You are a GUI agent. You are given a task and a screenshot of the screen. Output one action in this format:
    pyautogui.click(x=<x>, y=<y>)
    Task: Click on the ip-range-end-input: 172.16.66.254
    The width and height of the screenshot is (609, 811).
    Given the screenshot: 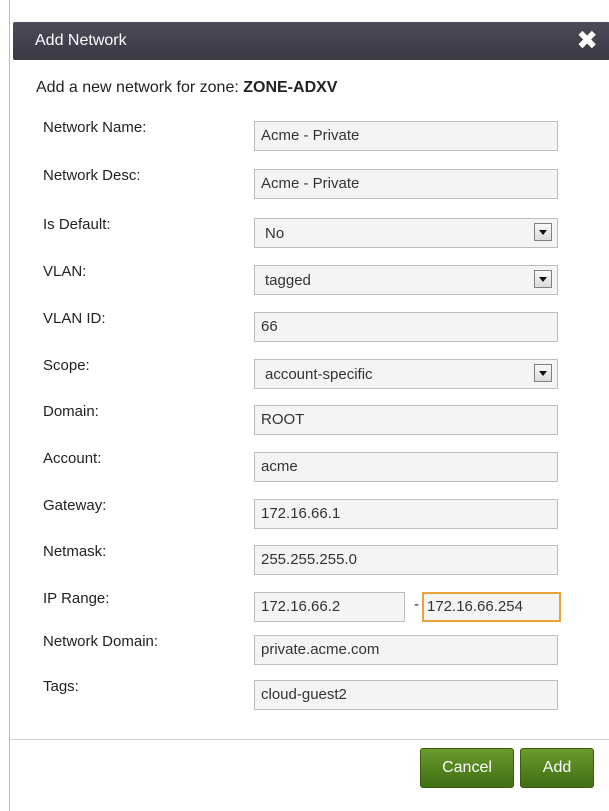 What is the action you would take?
    pyautogui.click(x=491, y=607)
    